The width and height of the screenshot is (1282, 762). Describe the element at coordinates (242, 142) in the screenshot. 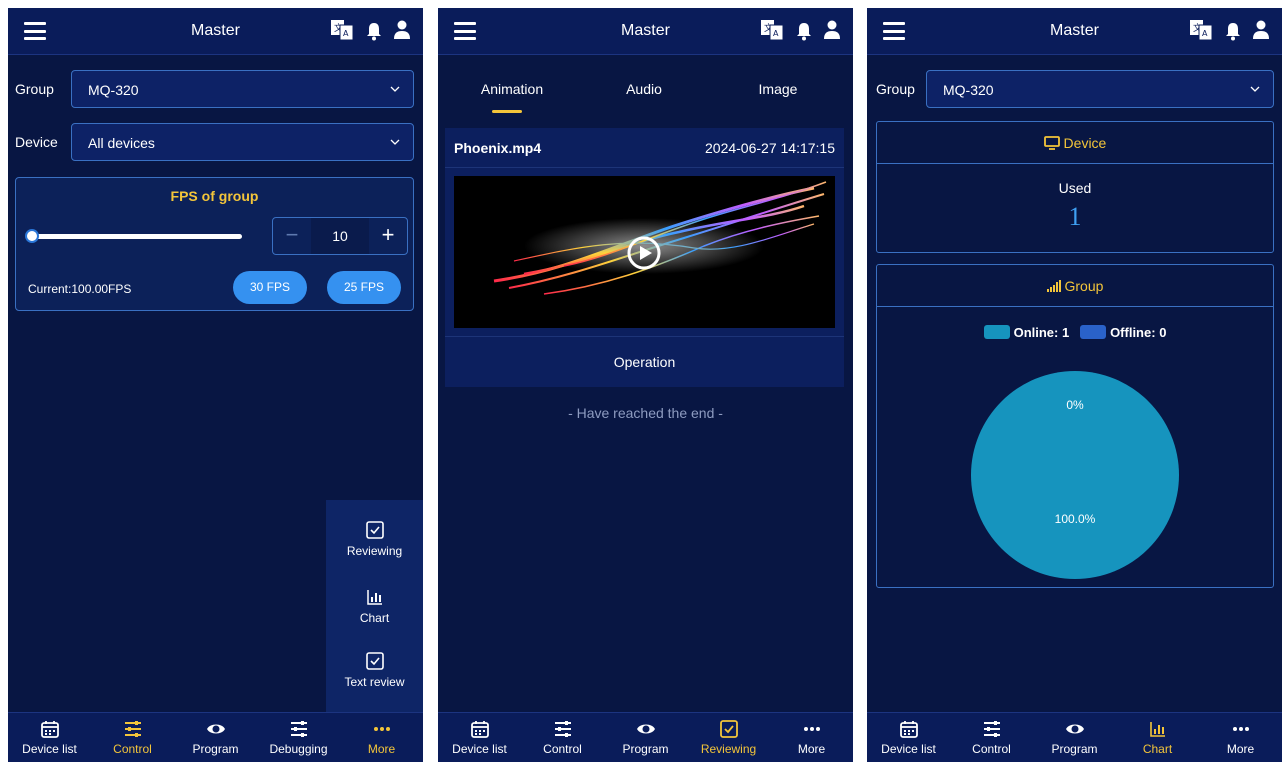

I see `device-select: All devices` at that location.